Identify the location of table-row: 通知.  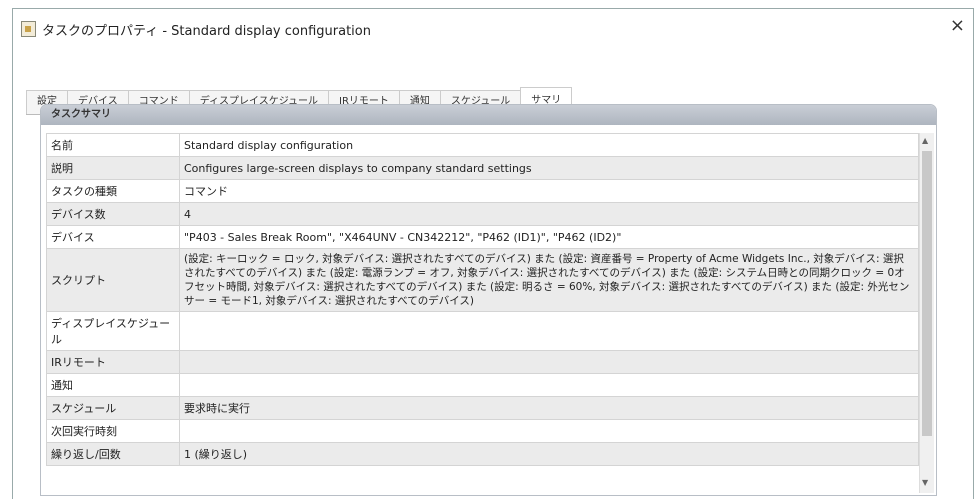
(482, 385).